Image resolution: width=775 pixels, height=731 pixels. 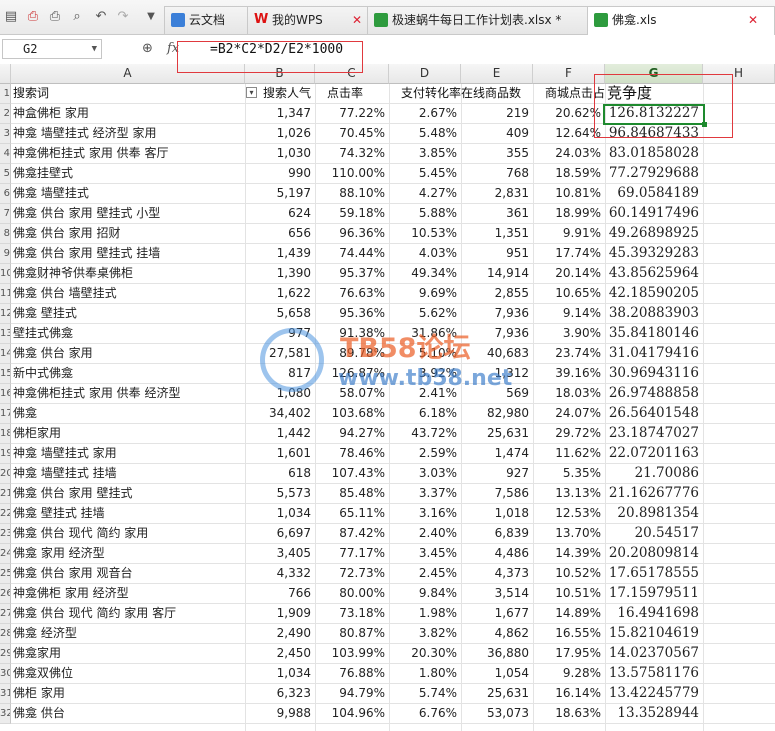 I want to click on cell-search-popularity: 6,323, so click(x=280, y=693).